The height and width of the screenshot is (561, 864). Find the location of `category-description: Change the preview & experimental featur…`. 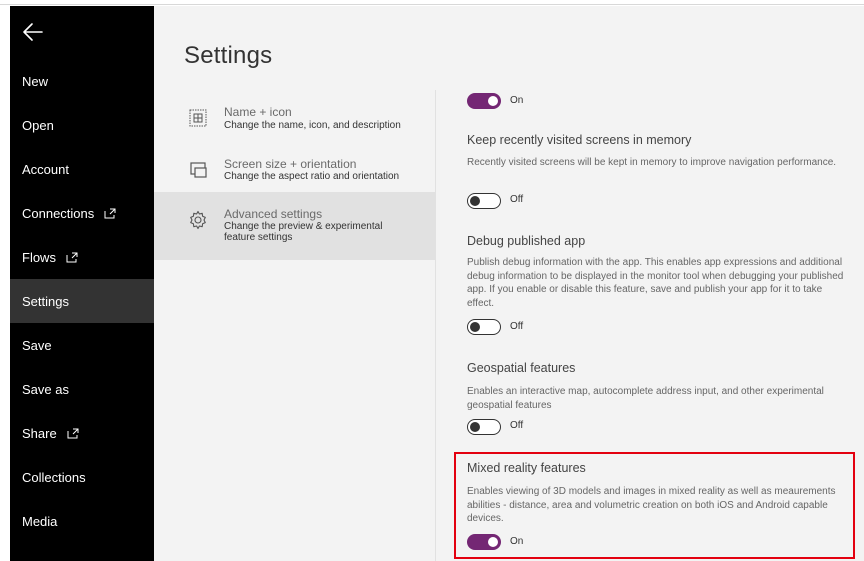

category-description: Change the preview & experimental featur… is located at coordinates (303, 232).